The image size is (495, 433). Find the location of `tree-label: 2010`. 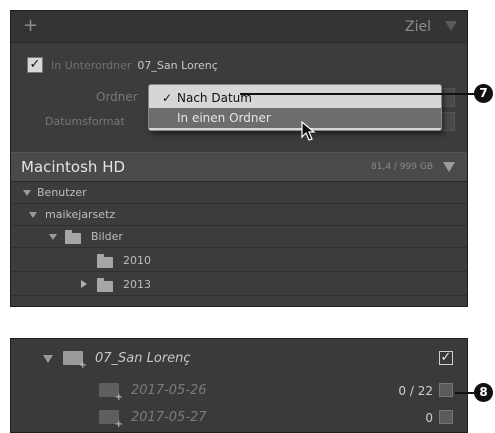

tree-label: 2010 is located at coordinates (137, 260).